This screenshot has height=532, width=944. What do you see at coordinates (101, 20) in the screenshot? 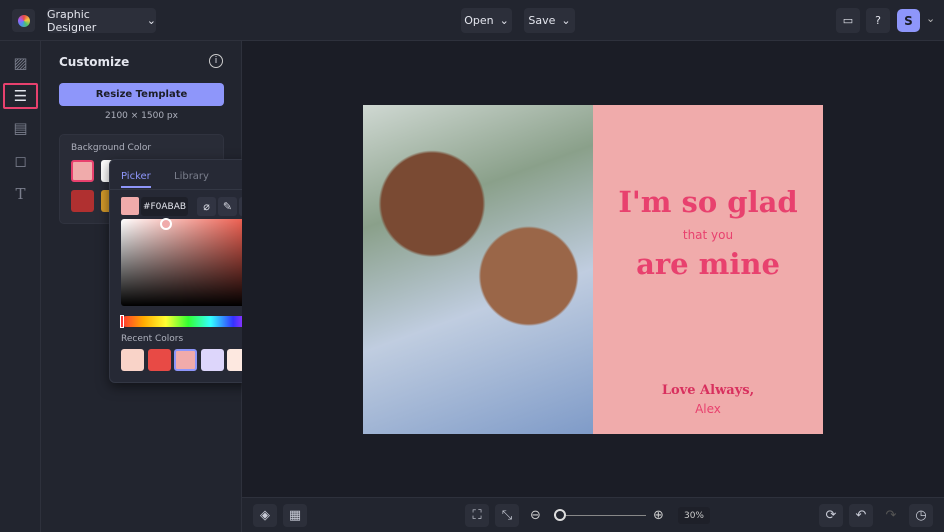
I see `role-dropdown: Graphic Designer ⌄` at bounding box center [101, 20].